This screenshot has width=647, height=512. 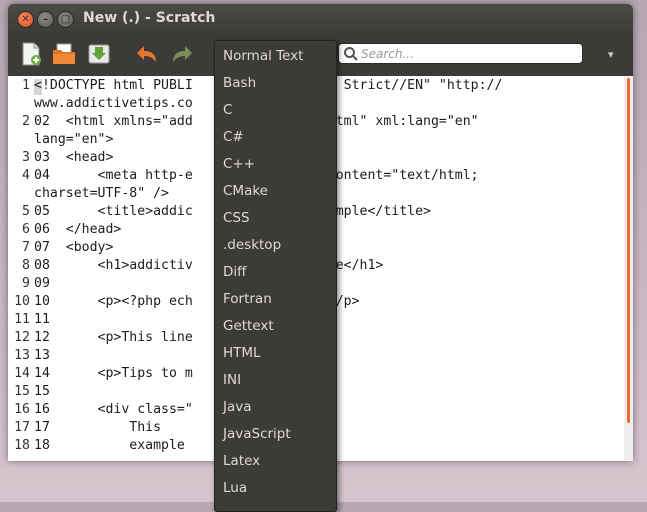 What do you see at coordinates (22, 409) in the screenshot?
I see `line-number: 16` at bounding box center [22, 409].